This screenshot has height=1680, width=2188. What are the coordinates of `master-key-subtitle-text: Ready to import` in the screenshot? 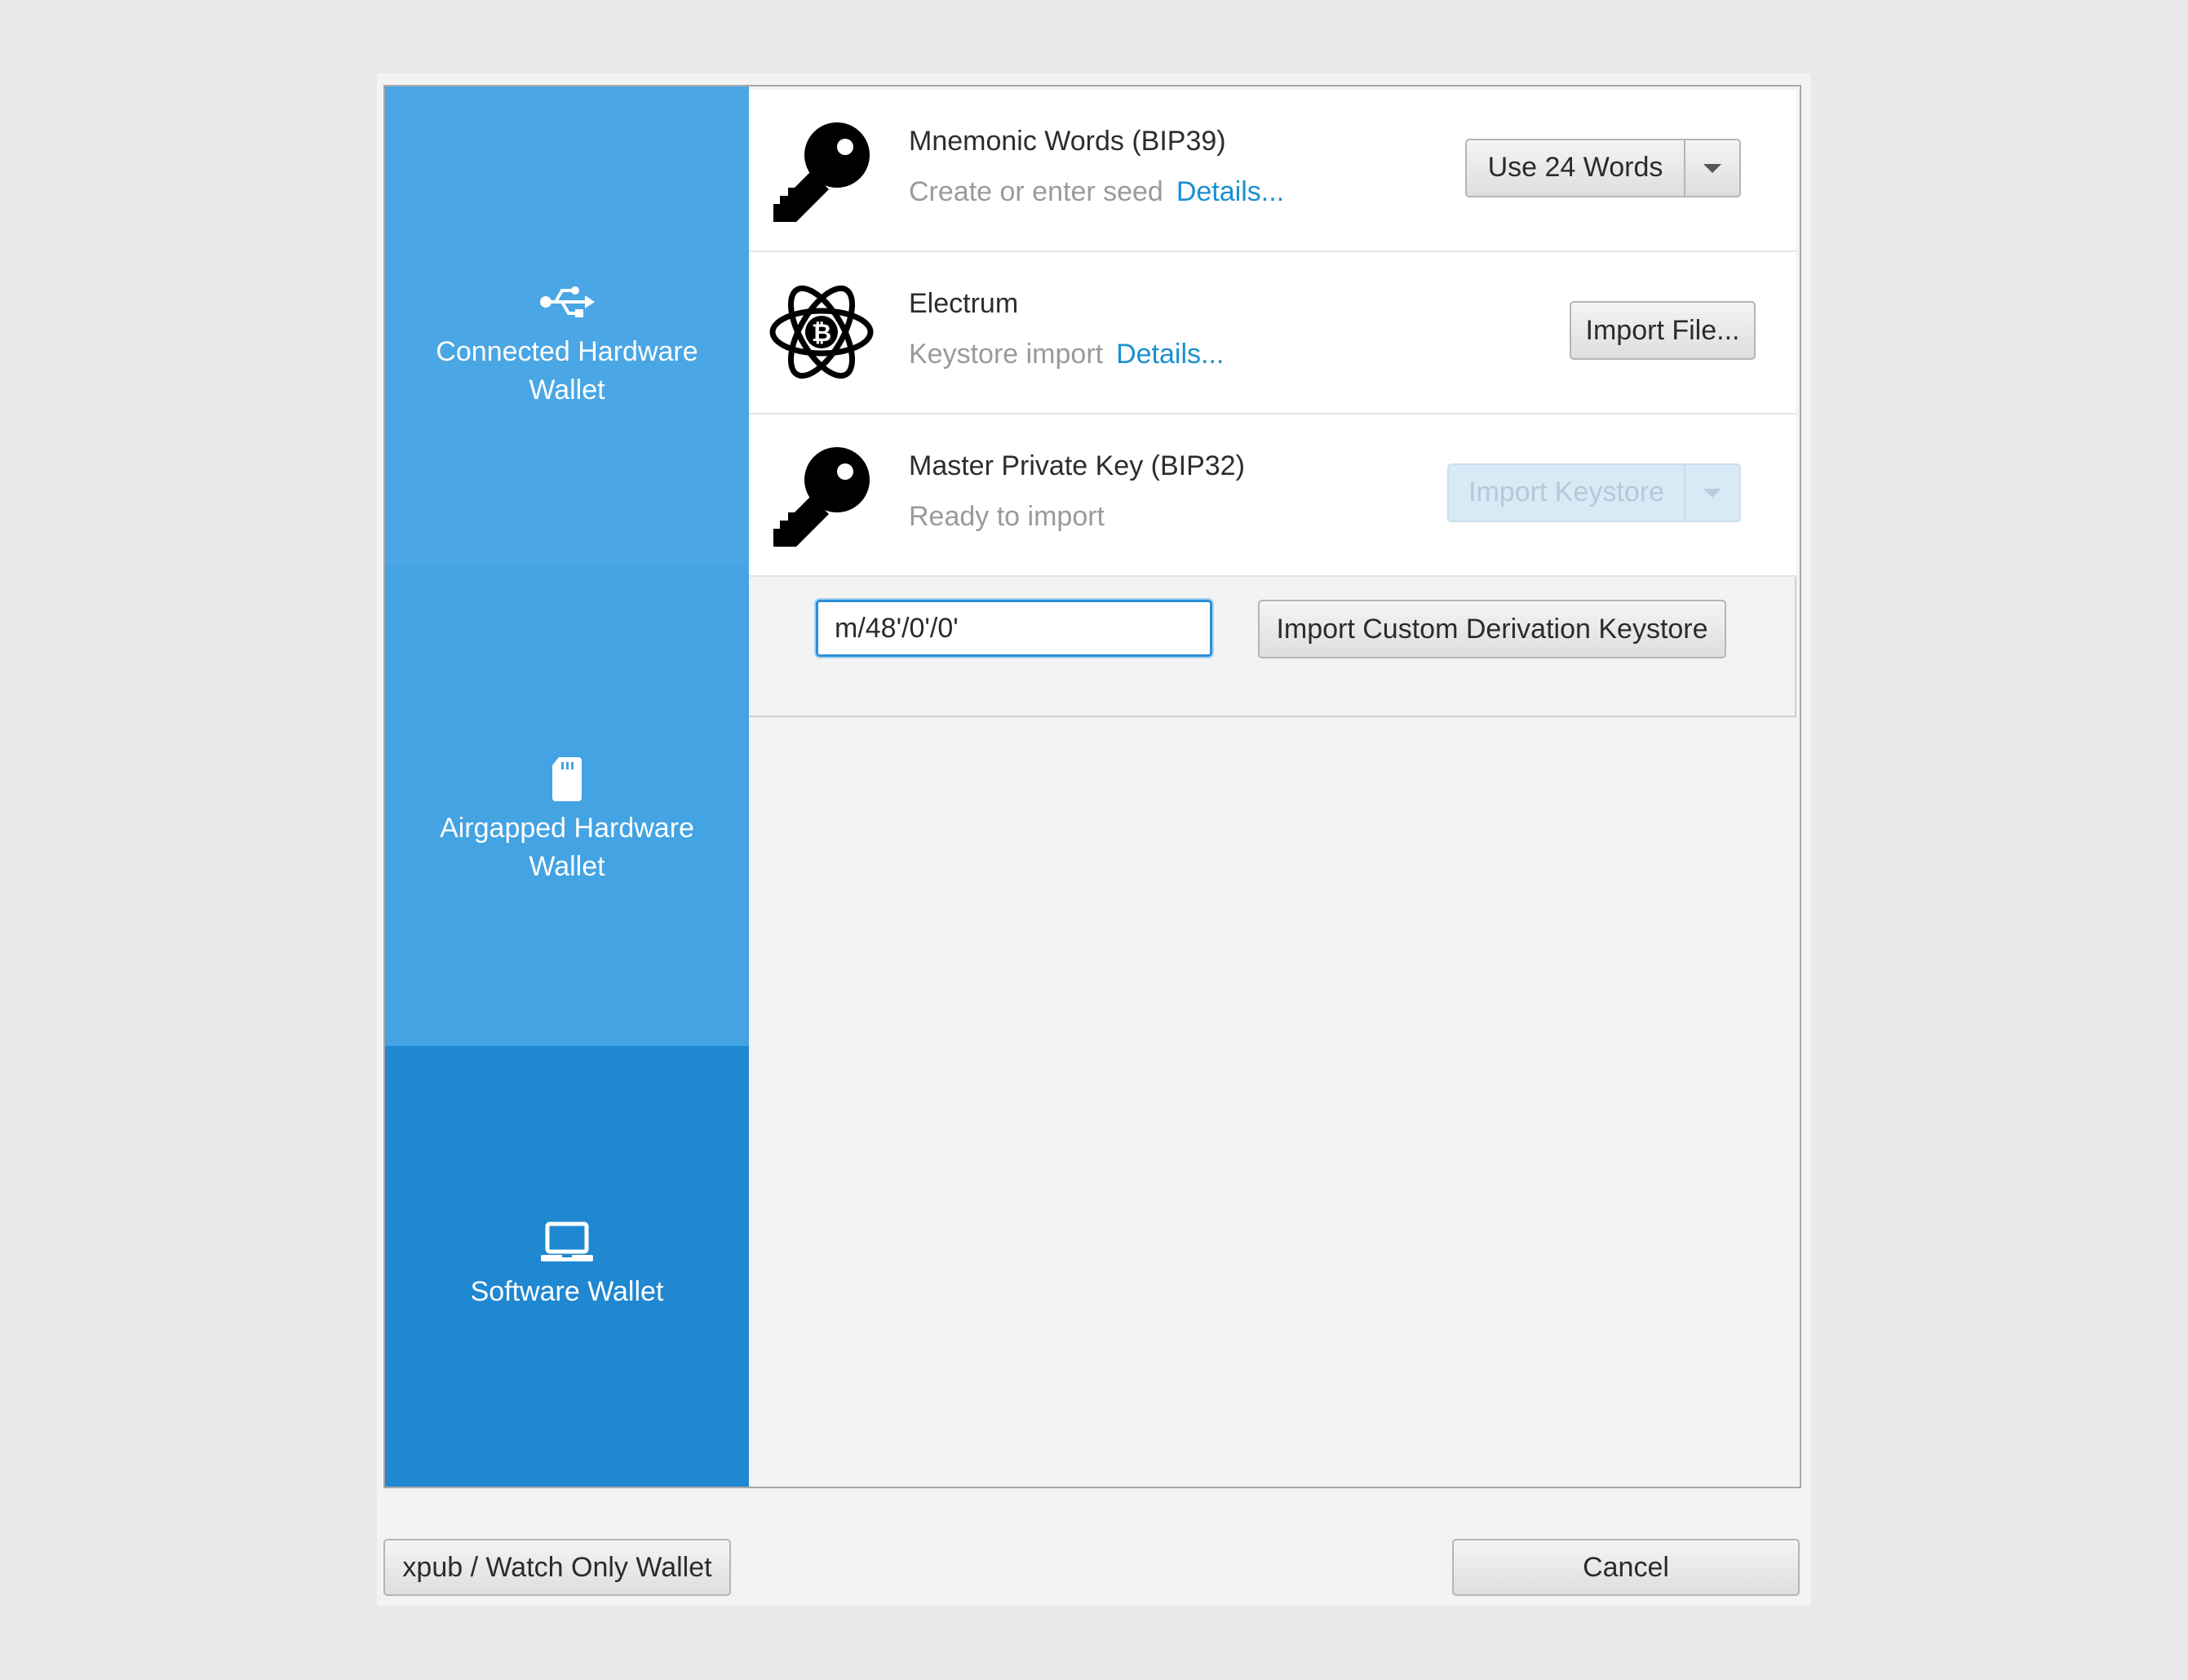 It's located at (1007, 516).